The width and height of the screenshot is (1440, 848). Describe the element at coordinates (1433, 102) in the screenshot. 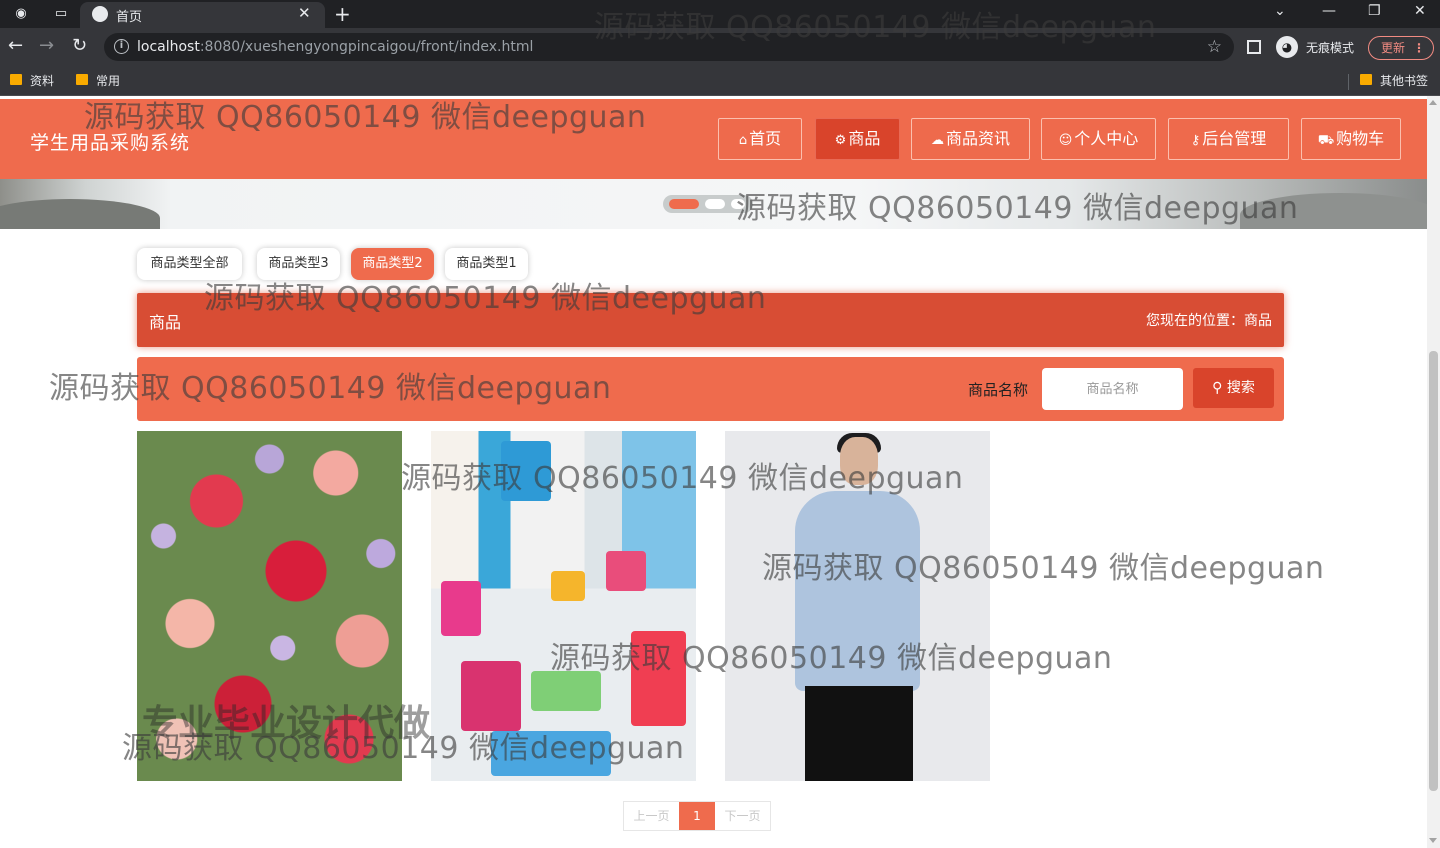

I see `scroll-up-arrow` at that location.